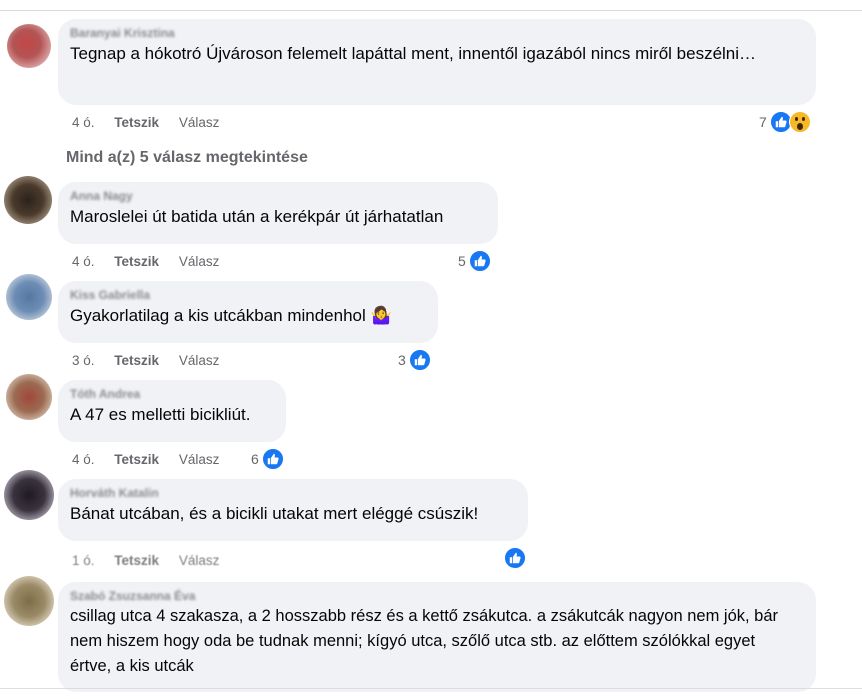 The height and width of the screenshot is (699, 862). What do you see at coordinates (435, 596) in the screenshot?
I see `comment-author: Szabó Zsuzsanna Éva` at bounding box center [435, 596].